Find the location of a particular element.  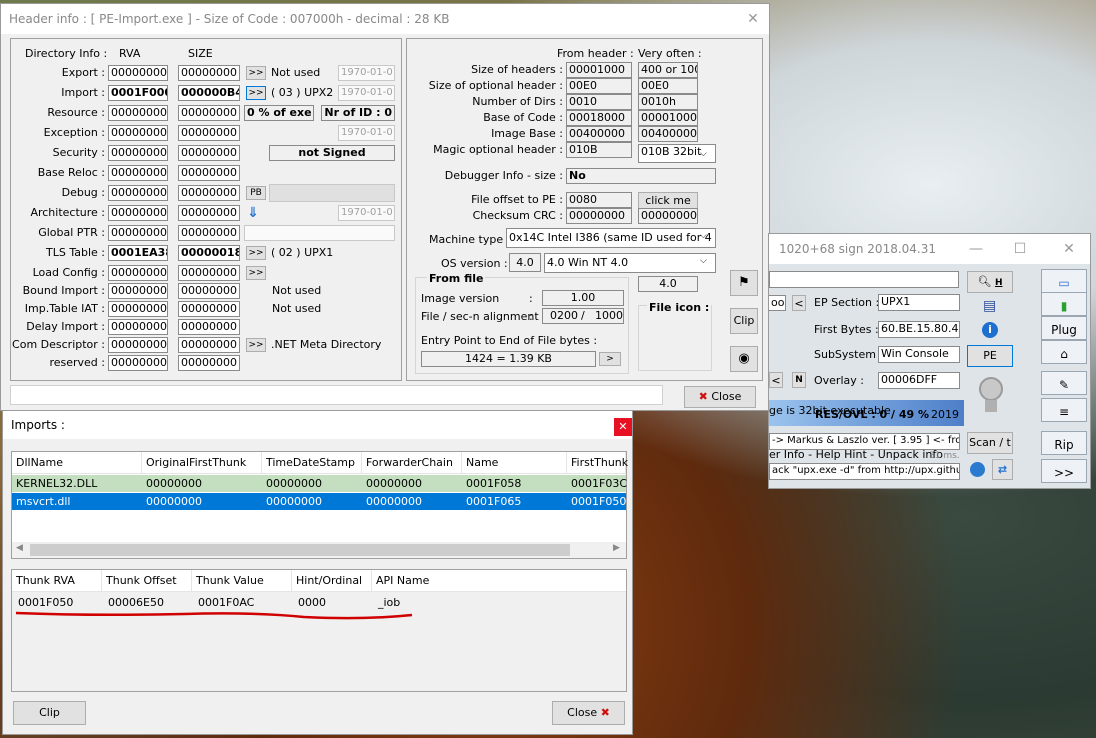

dir-date-field: 1970-01-01 is located at coordinates (366, 73).